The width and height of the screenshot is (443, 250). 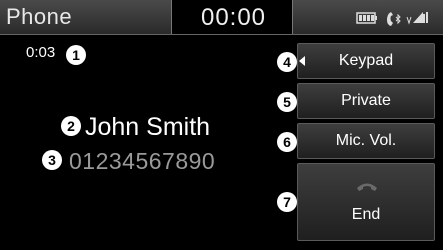 I want to click on mic-volume-button: Mic. Vol., so click(x=366, y=141).